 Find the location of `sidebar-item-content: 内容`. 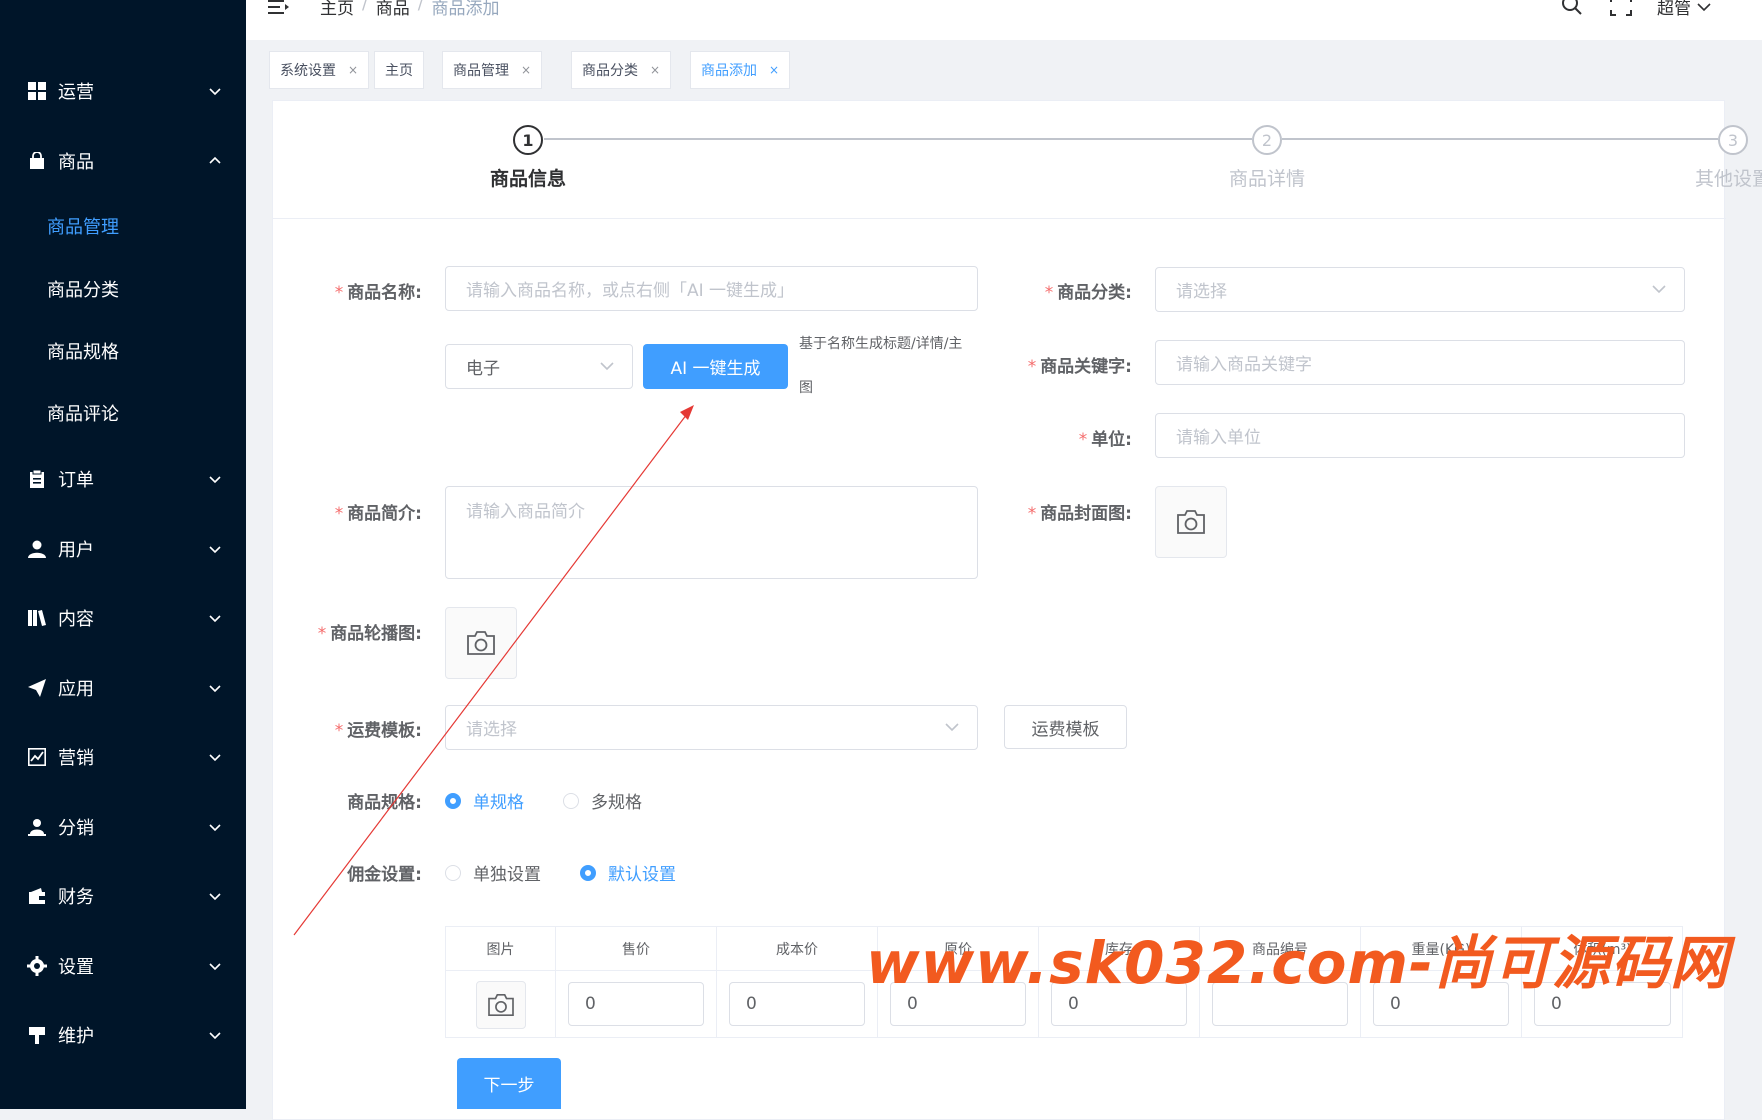

sidebar-item-content: 内容 is located at coordinates (123, 618).